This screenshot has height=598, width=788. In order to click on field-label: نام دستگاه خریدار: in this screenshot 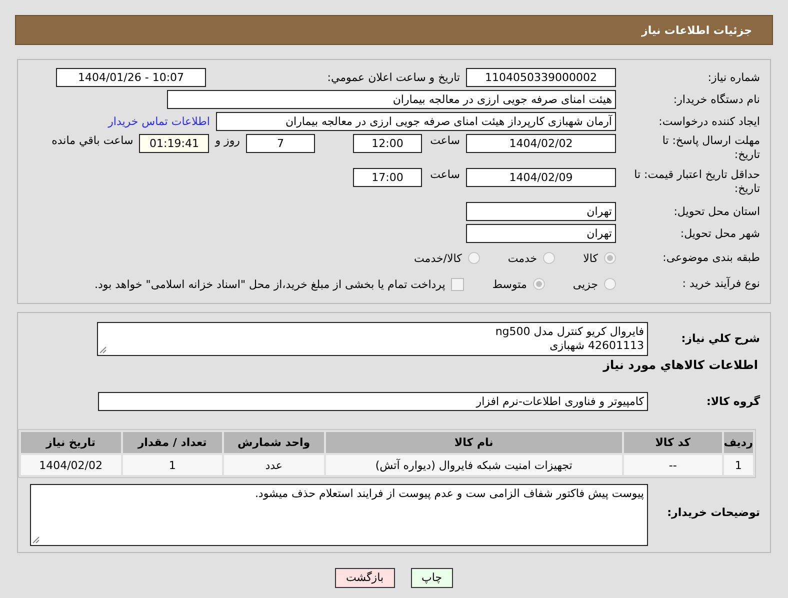, I will do `click(716, 99)`.